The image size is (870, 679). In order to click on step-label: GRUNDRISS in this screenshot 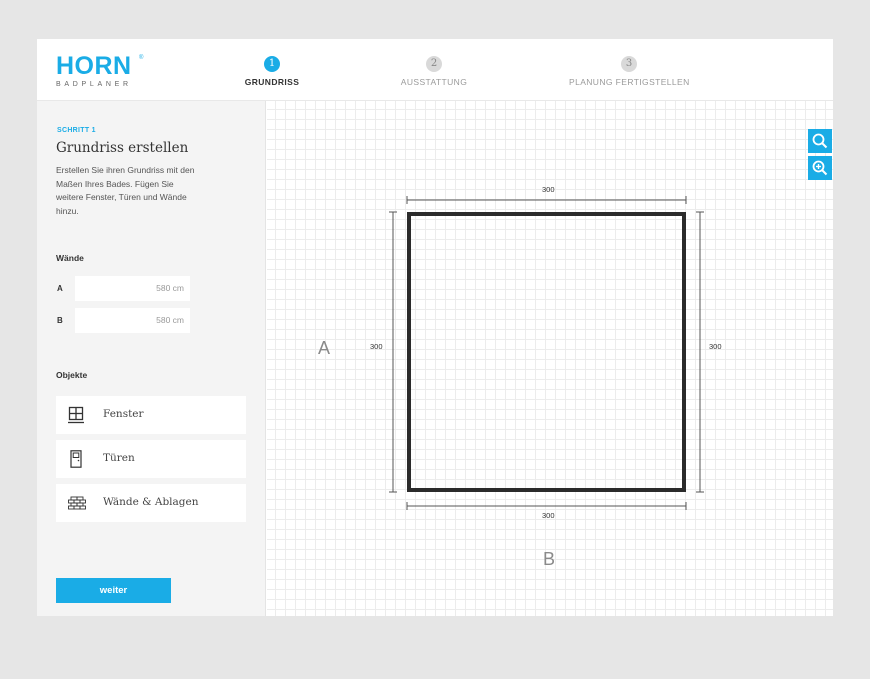, I will do `click(272, 82)`.